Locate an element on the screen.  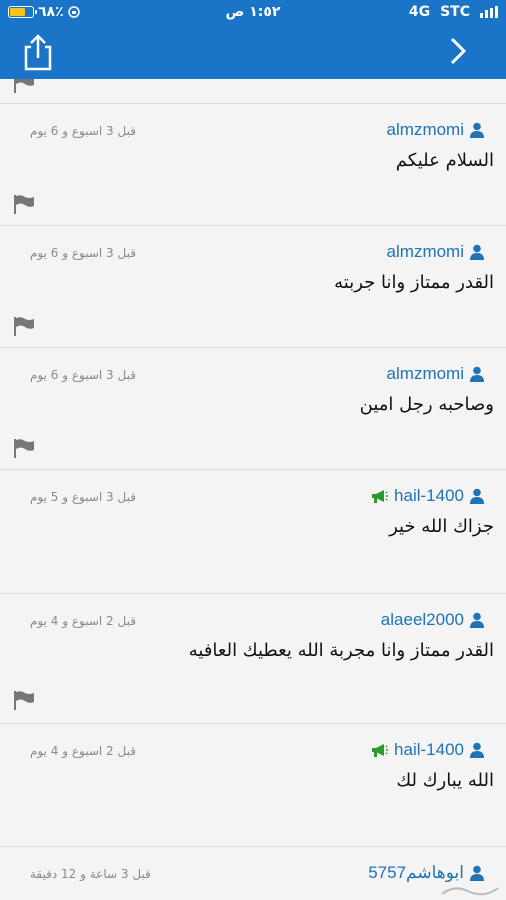
chevron-right-icon is located at coordinates (458, 51).